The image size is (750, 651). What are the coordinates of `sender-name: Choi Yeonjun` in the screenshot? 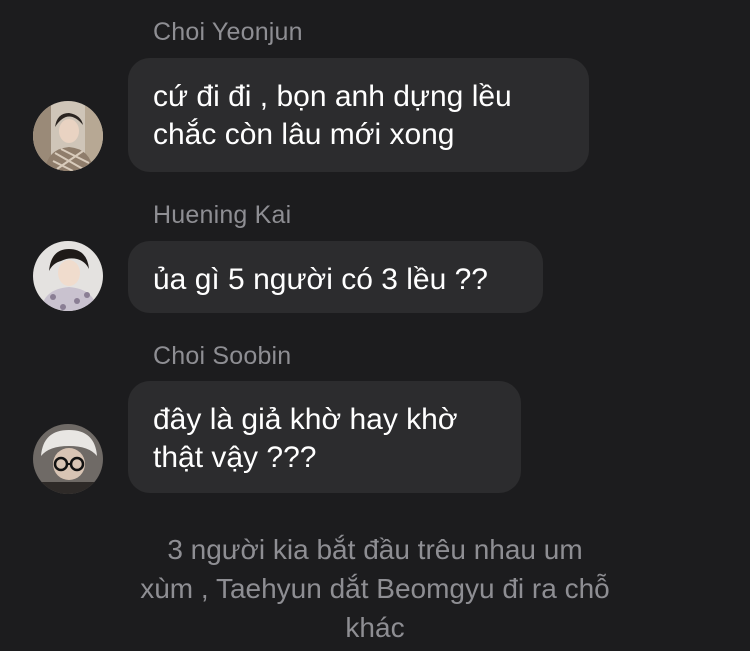 It's located at (228, 32).